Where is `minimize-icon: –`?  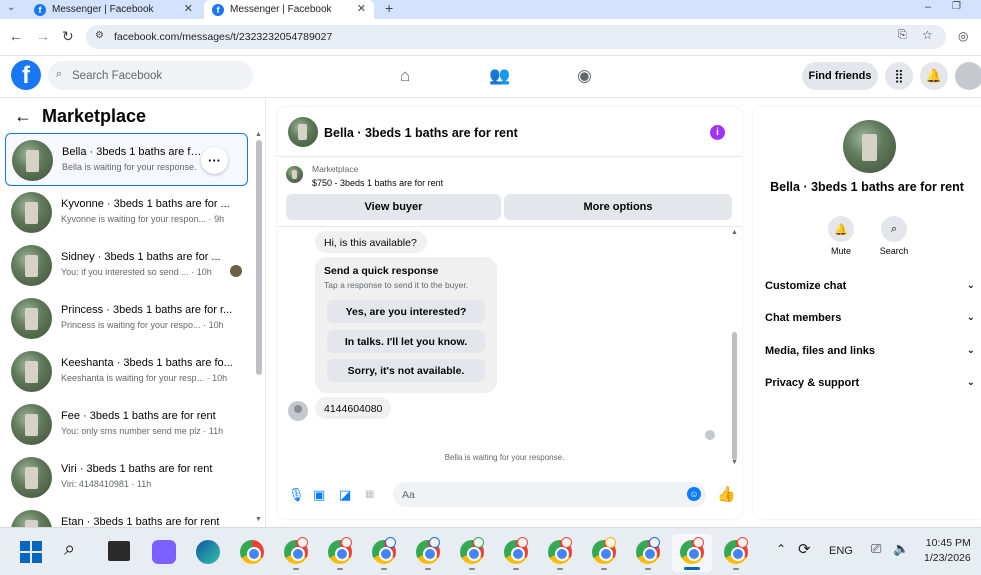 minimize-icon: – is located at coordinates (928, 7).